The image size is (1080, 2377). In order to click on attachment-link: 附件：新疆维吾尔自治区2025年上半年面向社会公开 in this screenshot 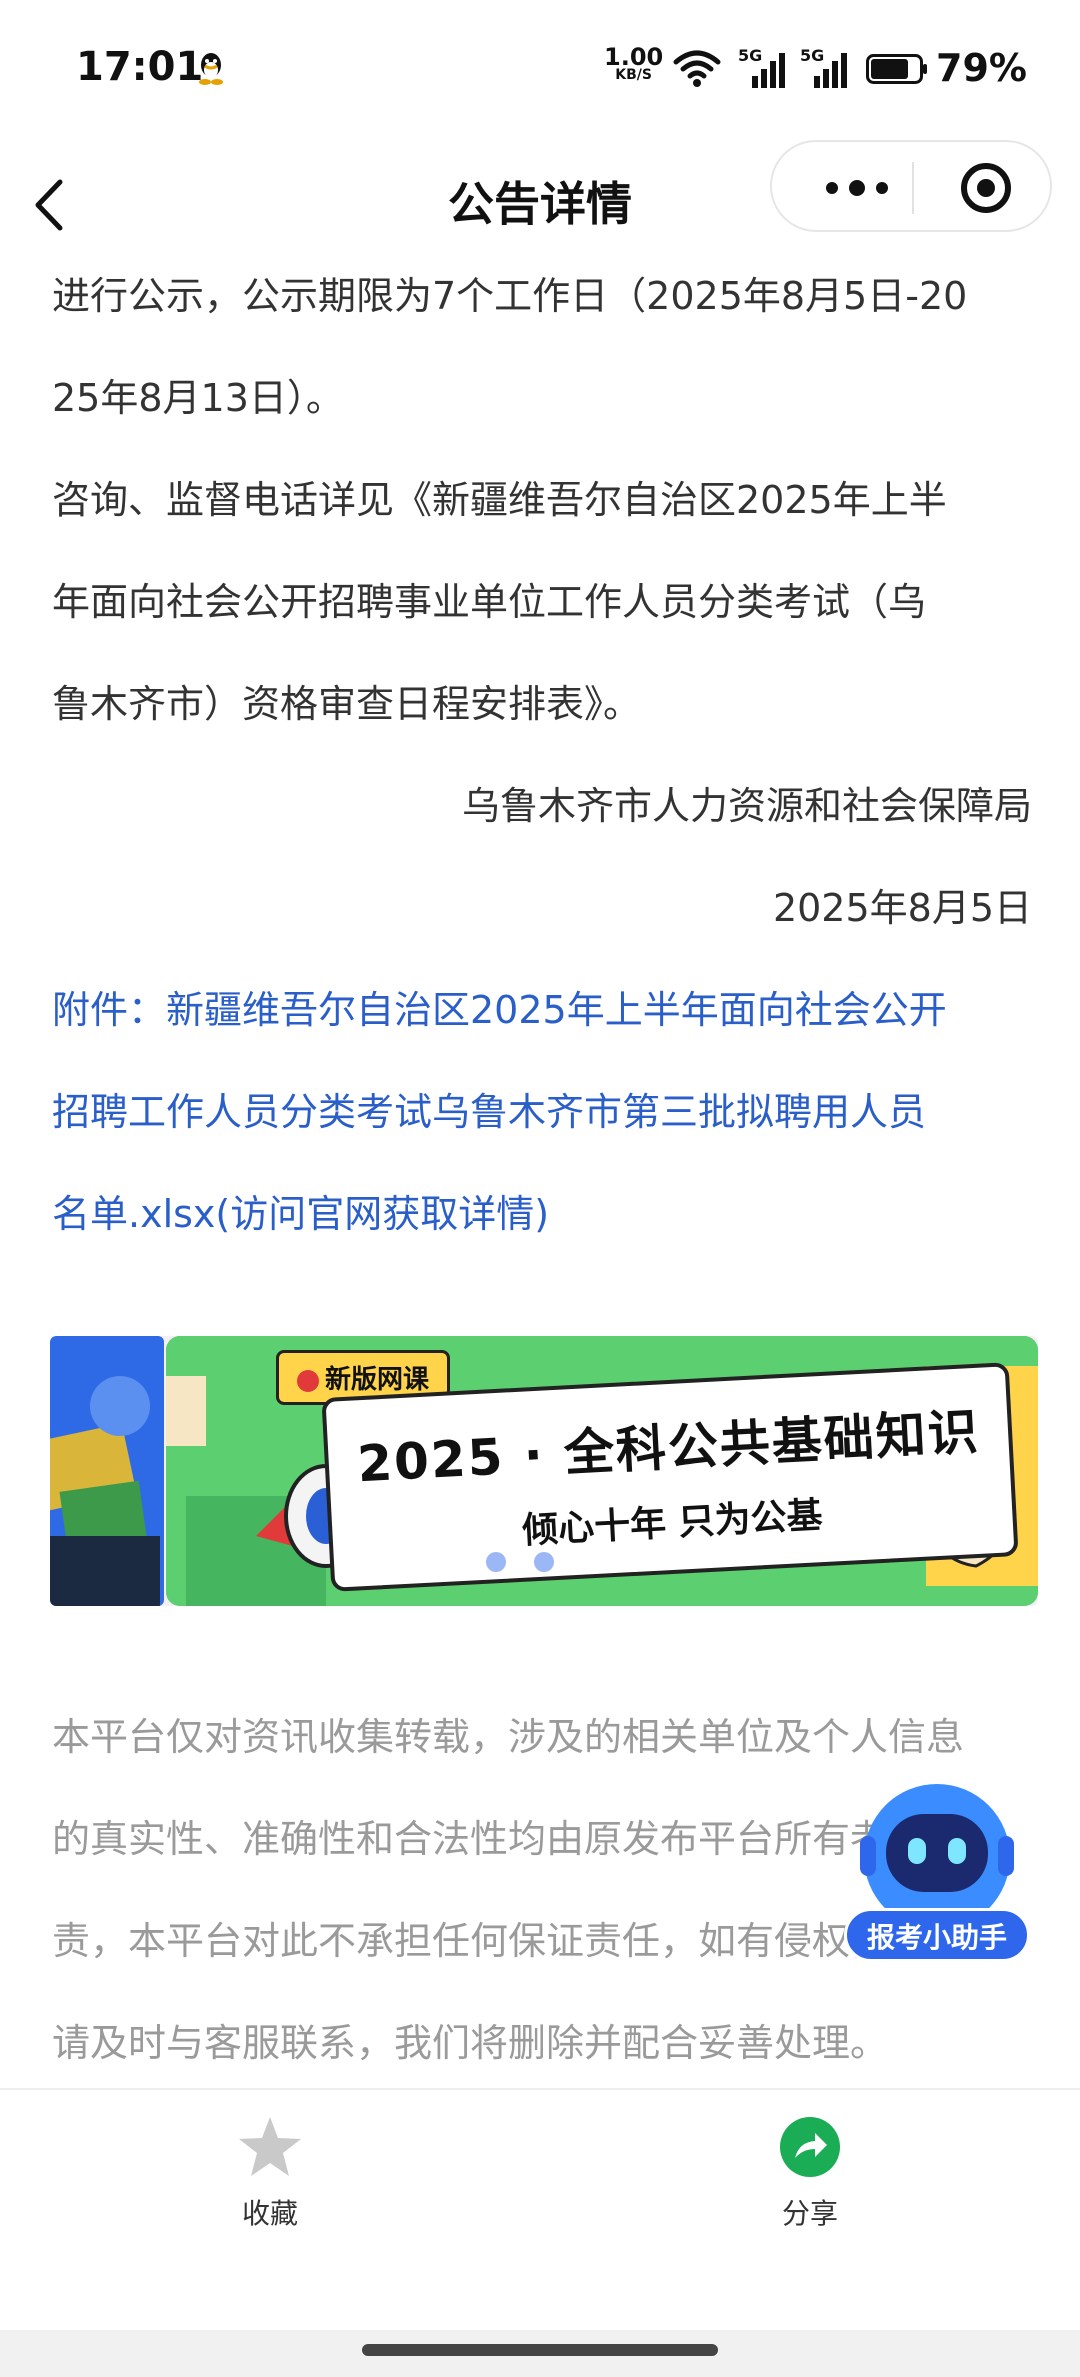, I will do `click(499, 1006)`.